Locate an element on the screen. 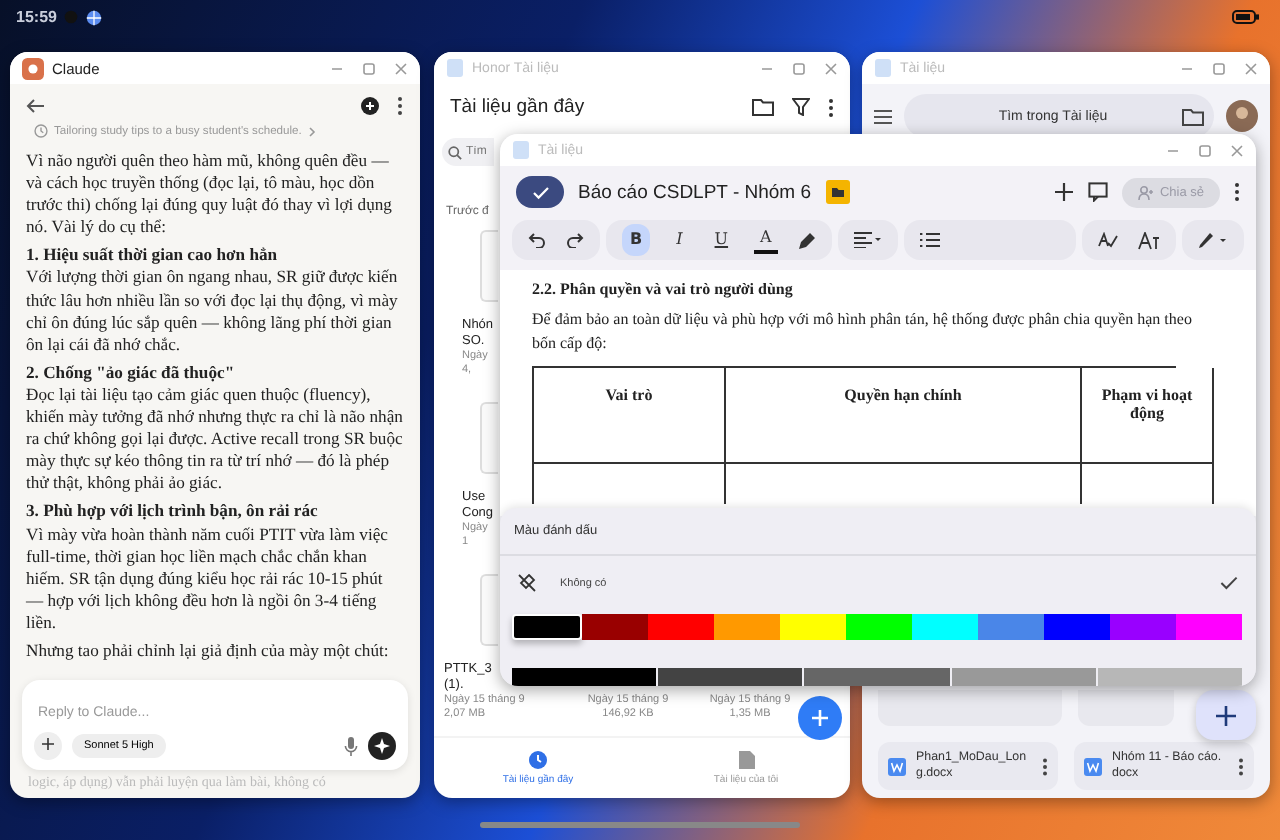 This screenshot has width=1280, height=840. comment-icon is located at coordinates (1097, 192).